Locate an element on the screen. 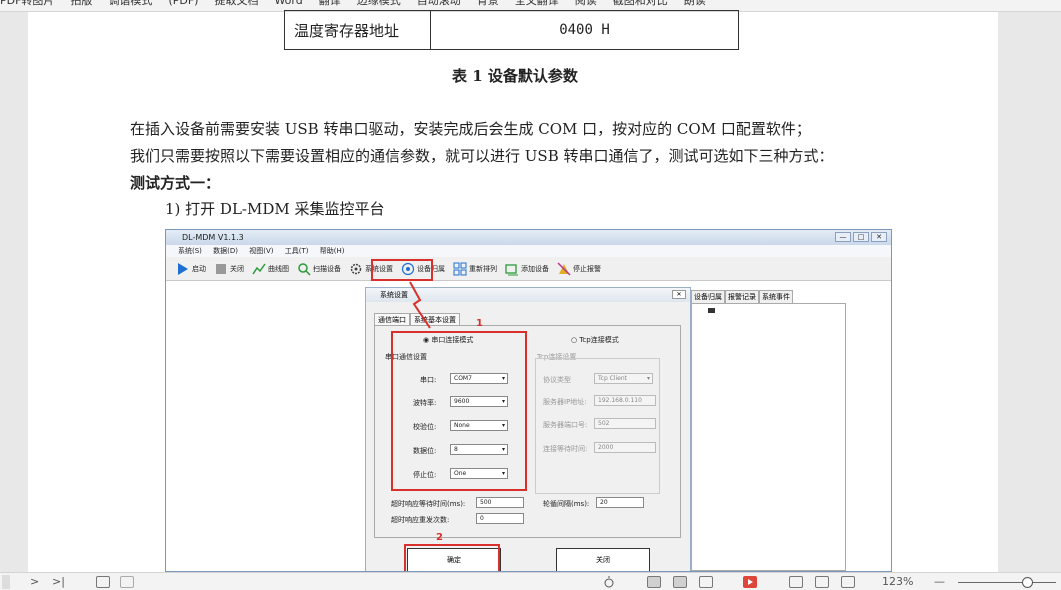 The width and height of the screenshot is (1061, 590). window-buttons: — □ ✕ is located at coordinates (861, 237).